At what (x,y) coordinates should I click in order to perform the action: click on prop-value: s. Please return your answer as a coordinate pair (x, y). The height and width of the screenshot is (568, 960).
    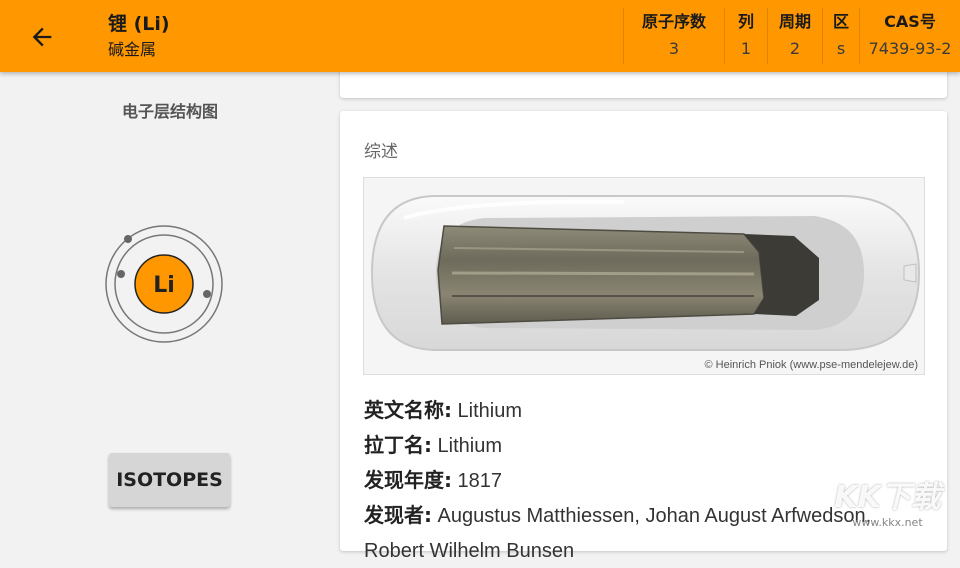
    Looking at the image, I should click on (841, 48).